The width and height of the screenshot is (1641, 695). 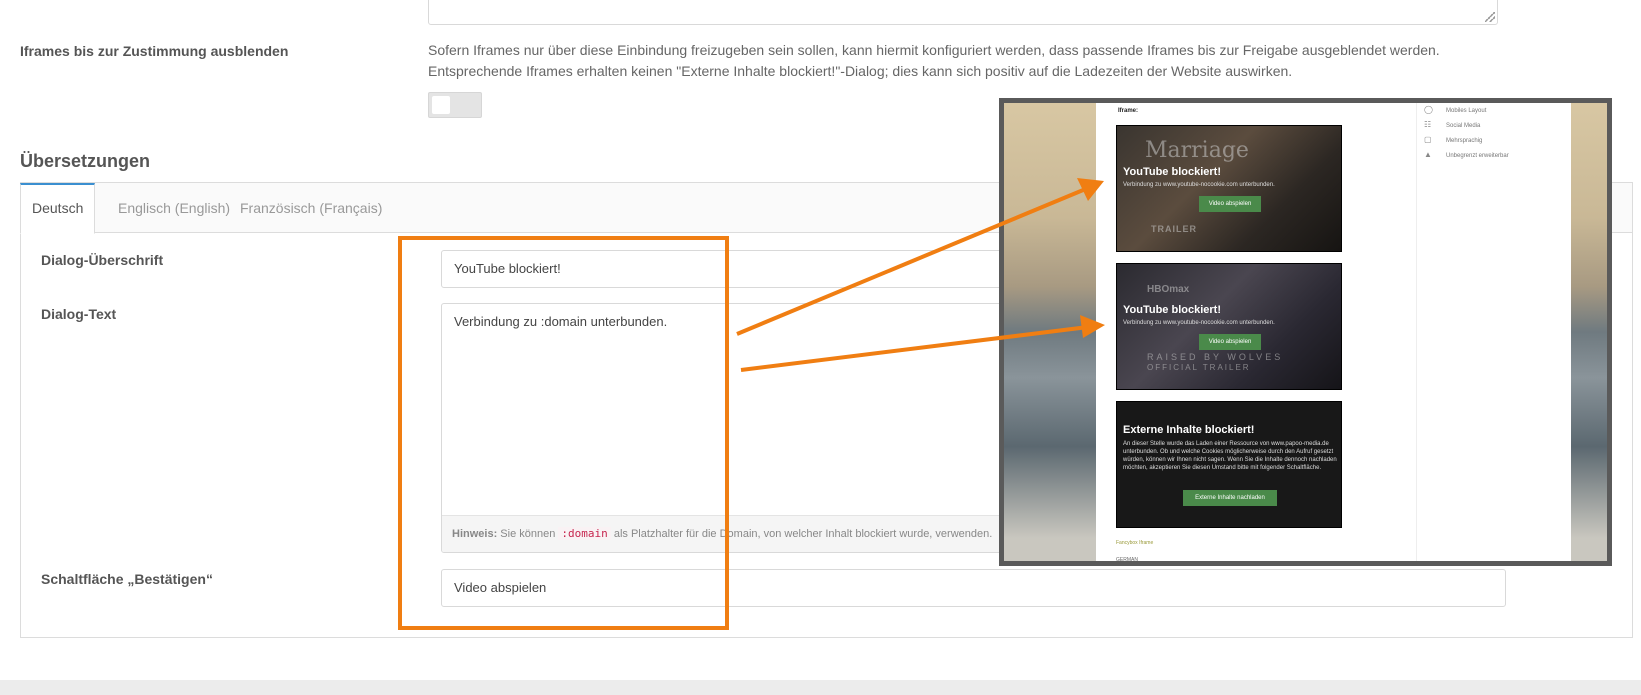 I want to click on preview-sidebar-item: ☷ Social Media, so click(x=1452, y=124).